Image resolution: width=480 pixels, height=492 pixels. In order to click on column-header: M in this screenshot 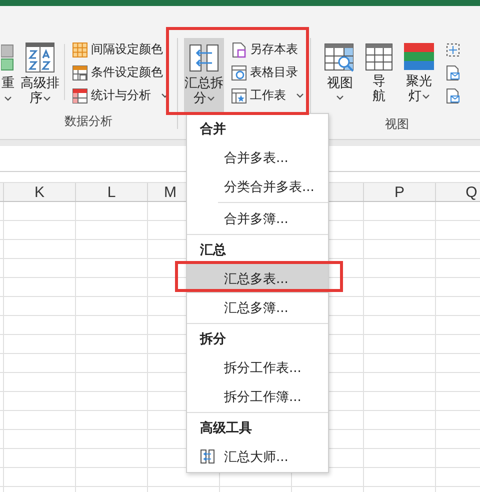, I will do `click(170, 192)`.